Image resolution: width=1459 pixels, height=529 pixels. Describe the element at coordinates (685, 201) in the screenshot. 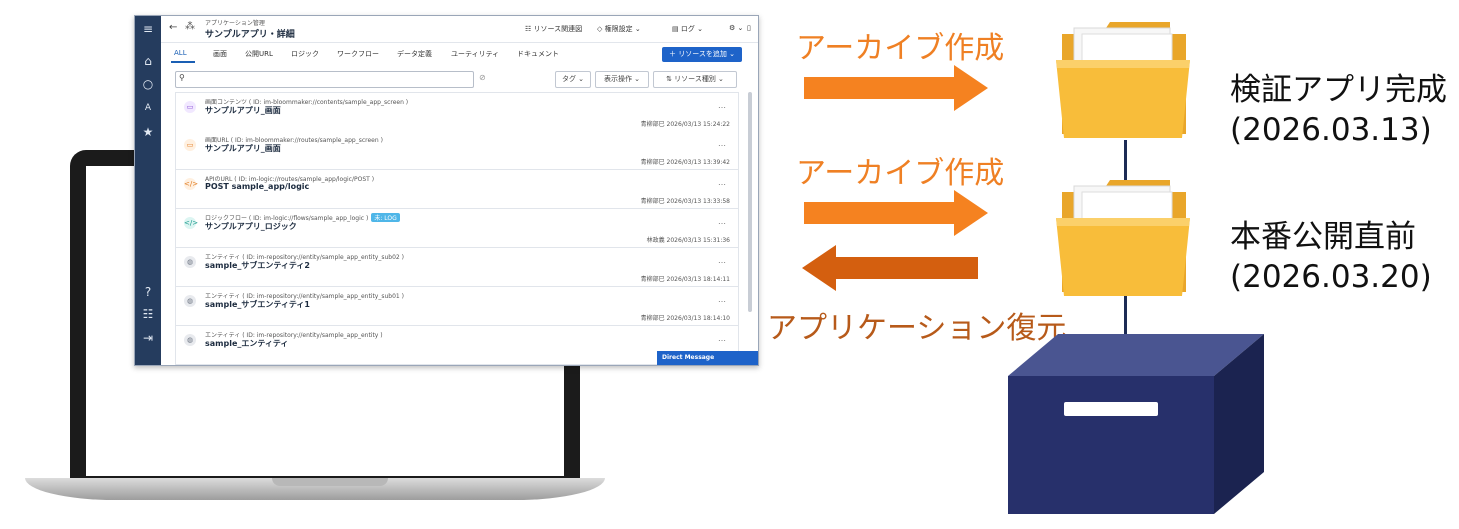

I see `updated-info: 青柳部巳 2026/03/13 13:33:58` at that location.